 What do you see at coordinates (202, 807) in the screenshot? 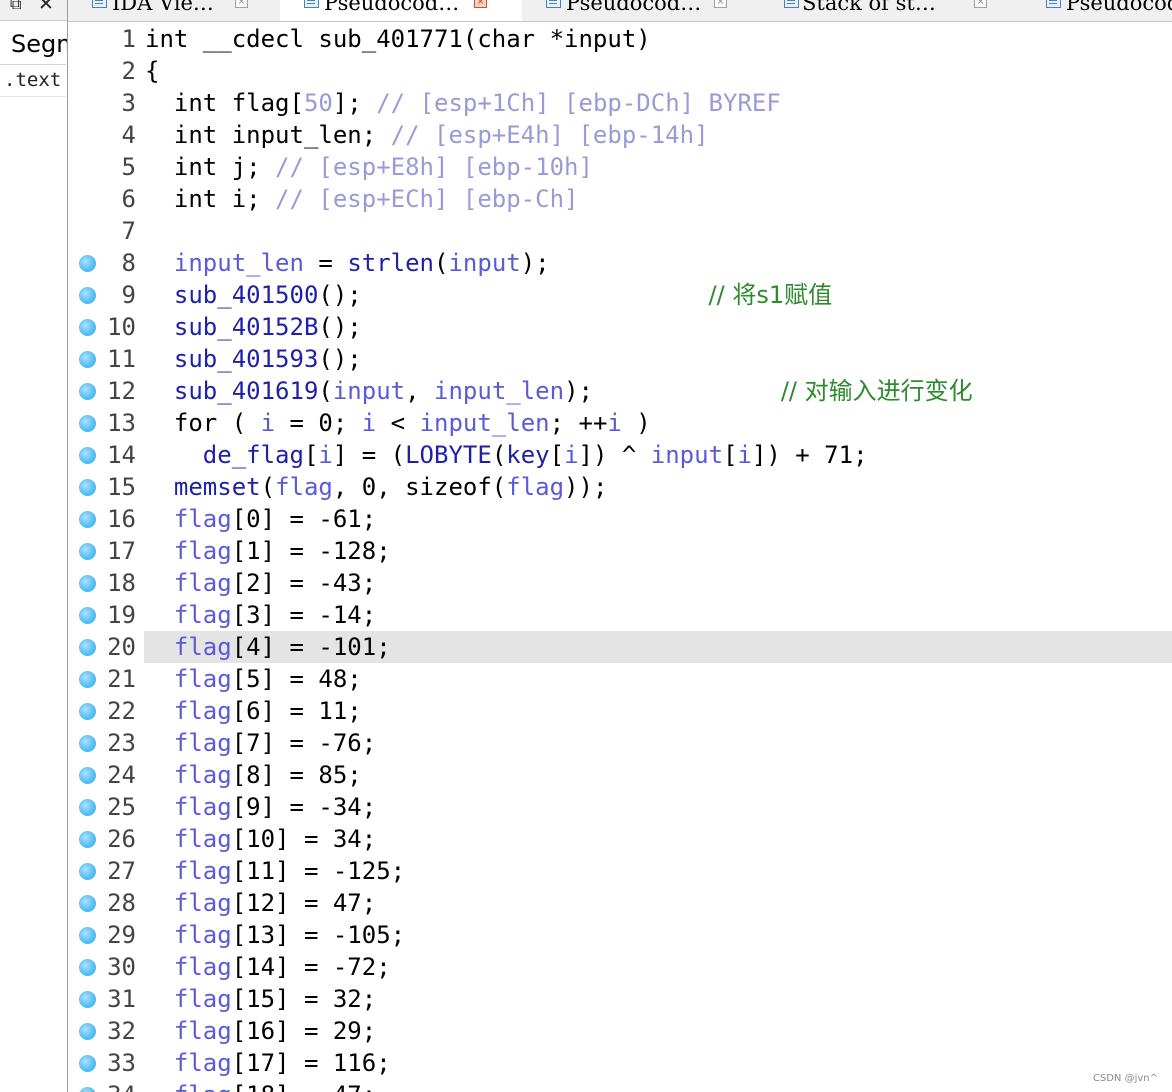
I see `code-variable: flag` at bounding box center [202, 807].